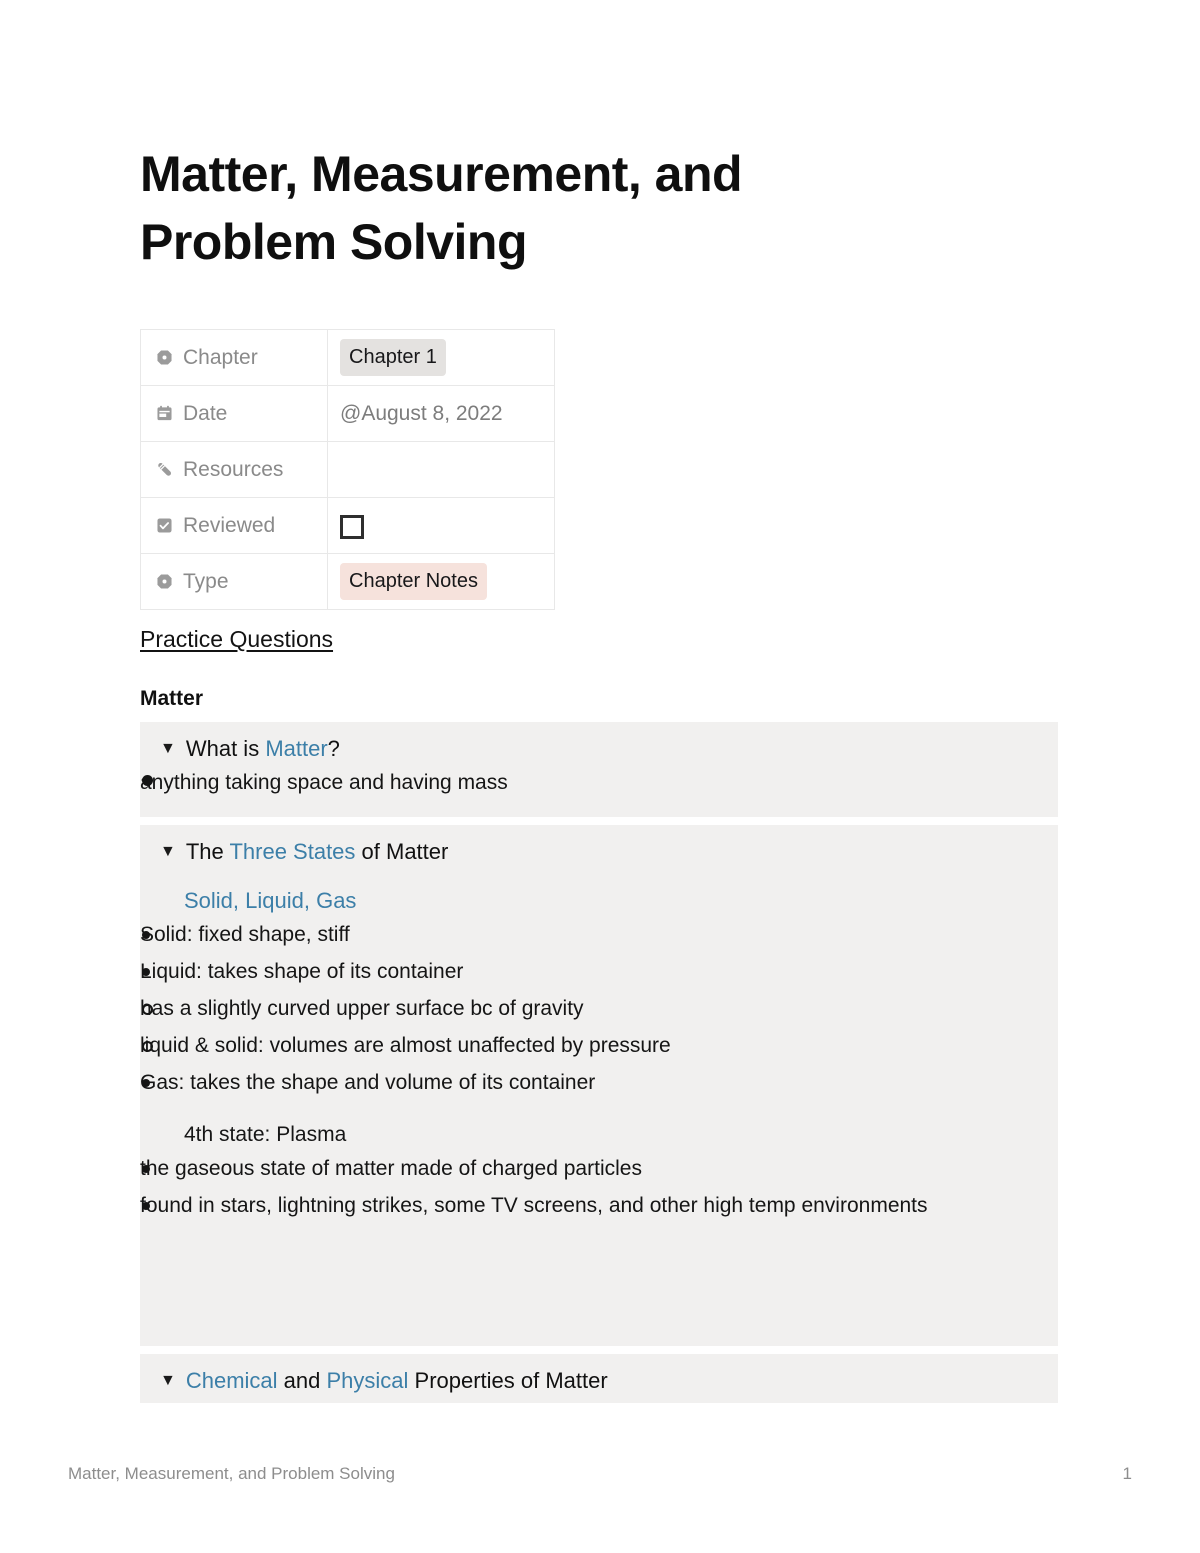 Image resolution: width=1200 pixels, height=1553 pixels. I want to click on table-row: Chapter Chapter 1, so click(347, 357).